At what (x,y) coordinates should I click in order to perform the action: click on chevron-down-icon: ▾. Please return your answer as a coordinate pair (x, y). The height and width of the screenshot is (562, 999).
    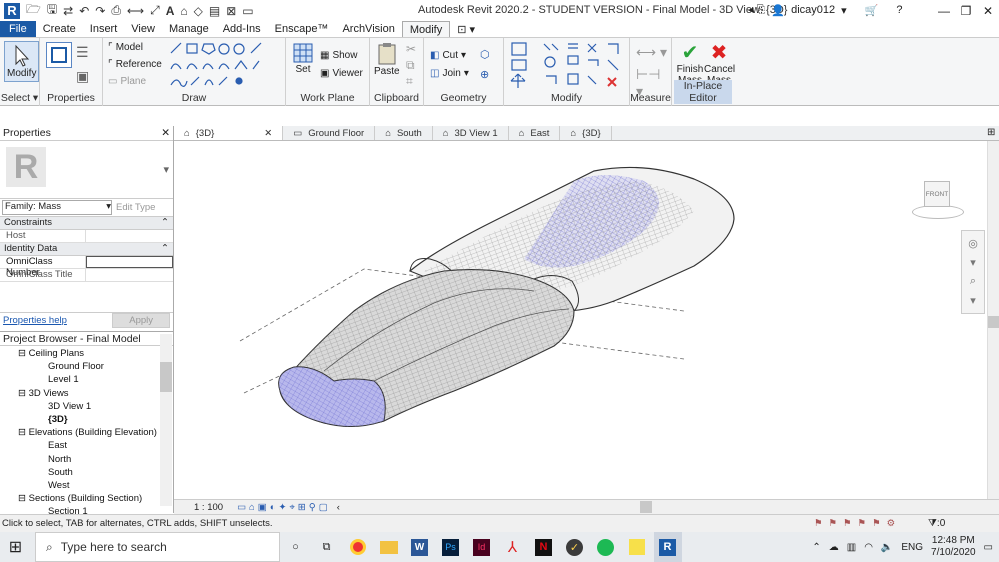
    Looking at the image, I should click on (166, 169).